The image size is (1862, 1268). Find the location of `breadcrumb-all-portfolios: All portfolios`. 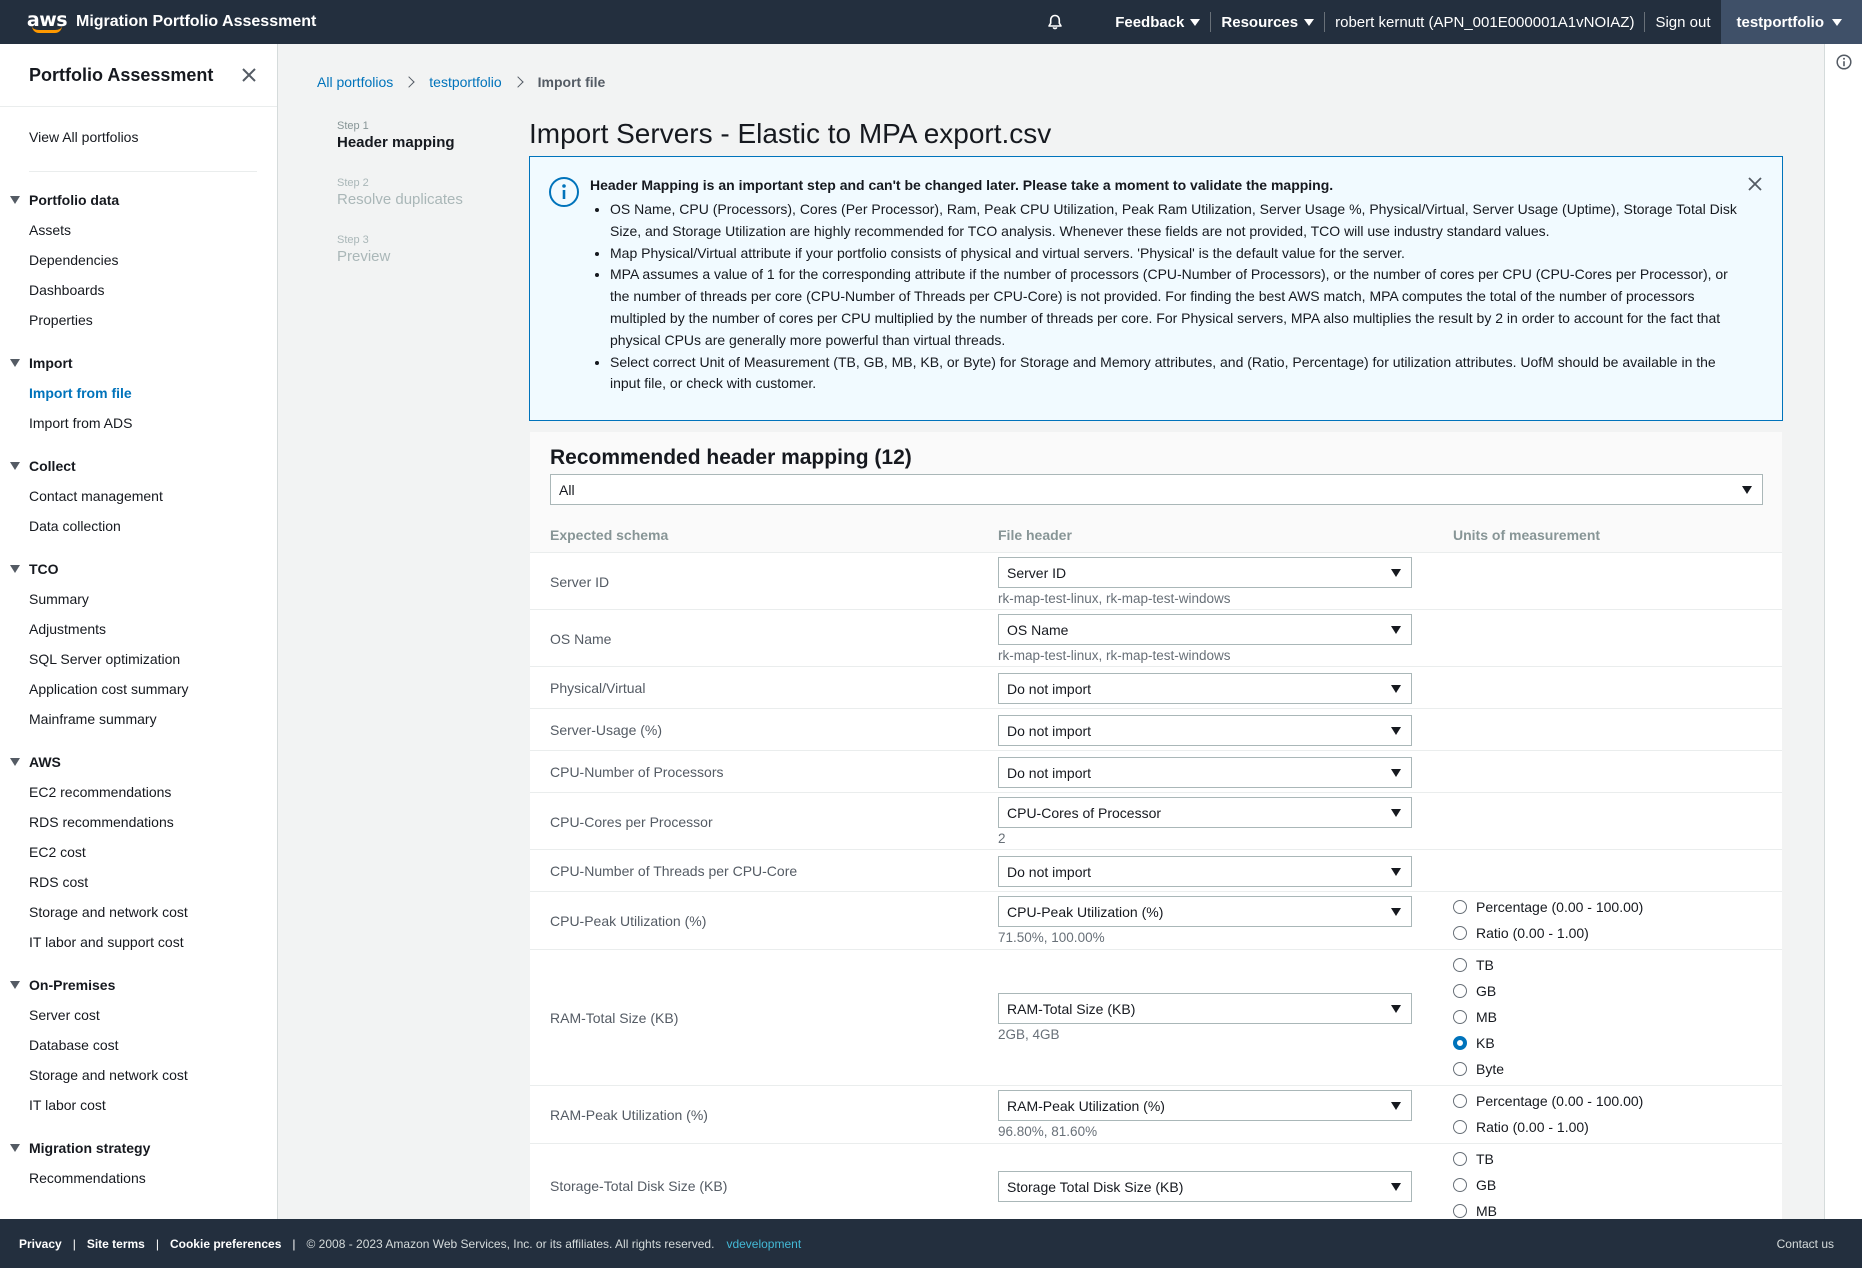

breadcrumb-all-portfolios: All portfolios is located at coordinates (355, 82).